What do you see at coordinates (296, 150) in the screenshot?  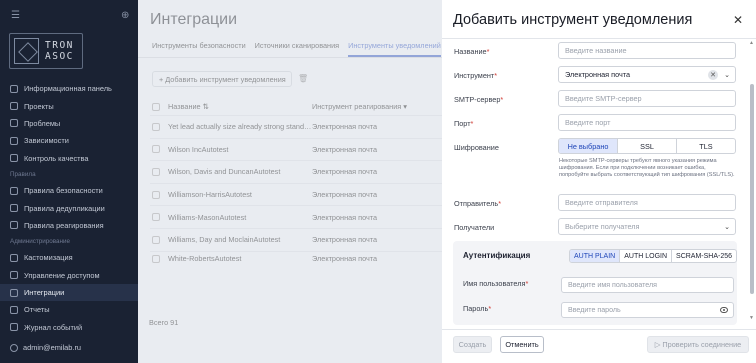 I see `table-row: Wilson IncAutotest Электронная почта` at bounding box center [296, 150].